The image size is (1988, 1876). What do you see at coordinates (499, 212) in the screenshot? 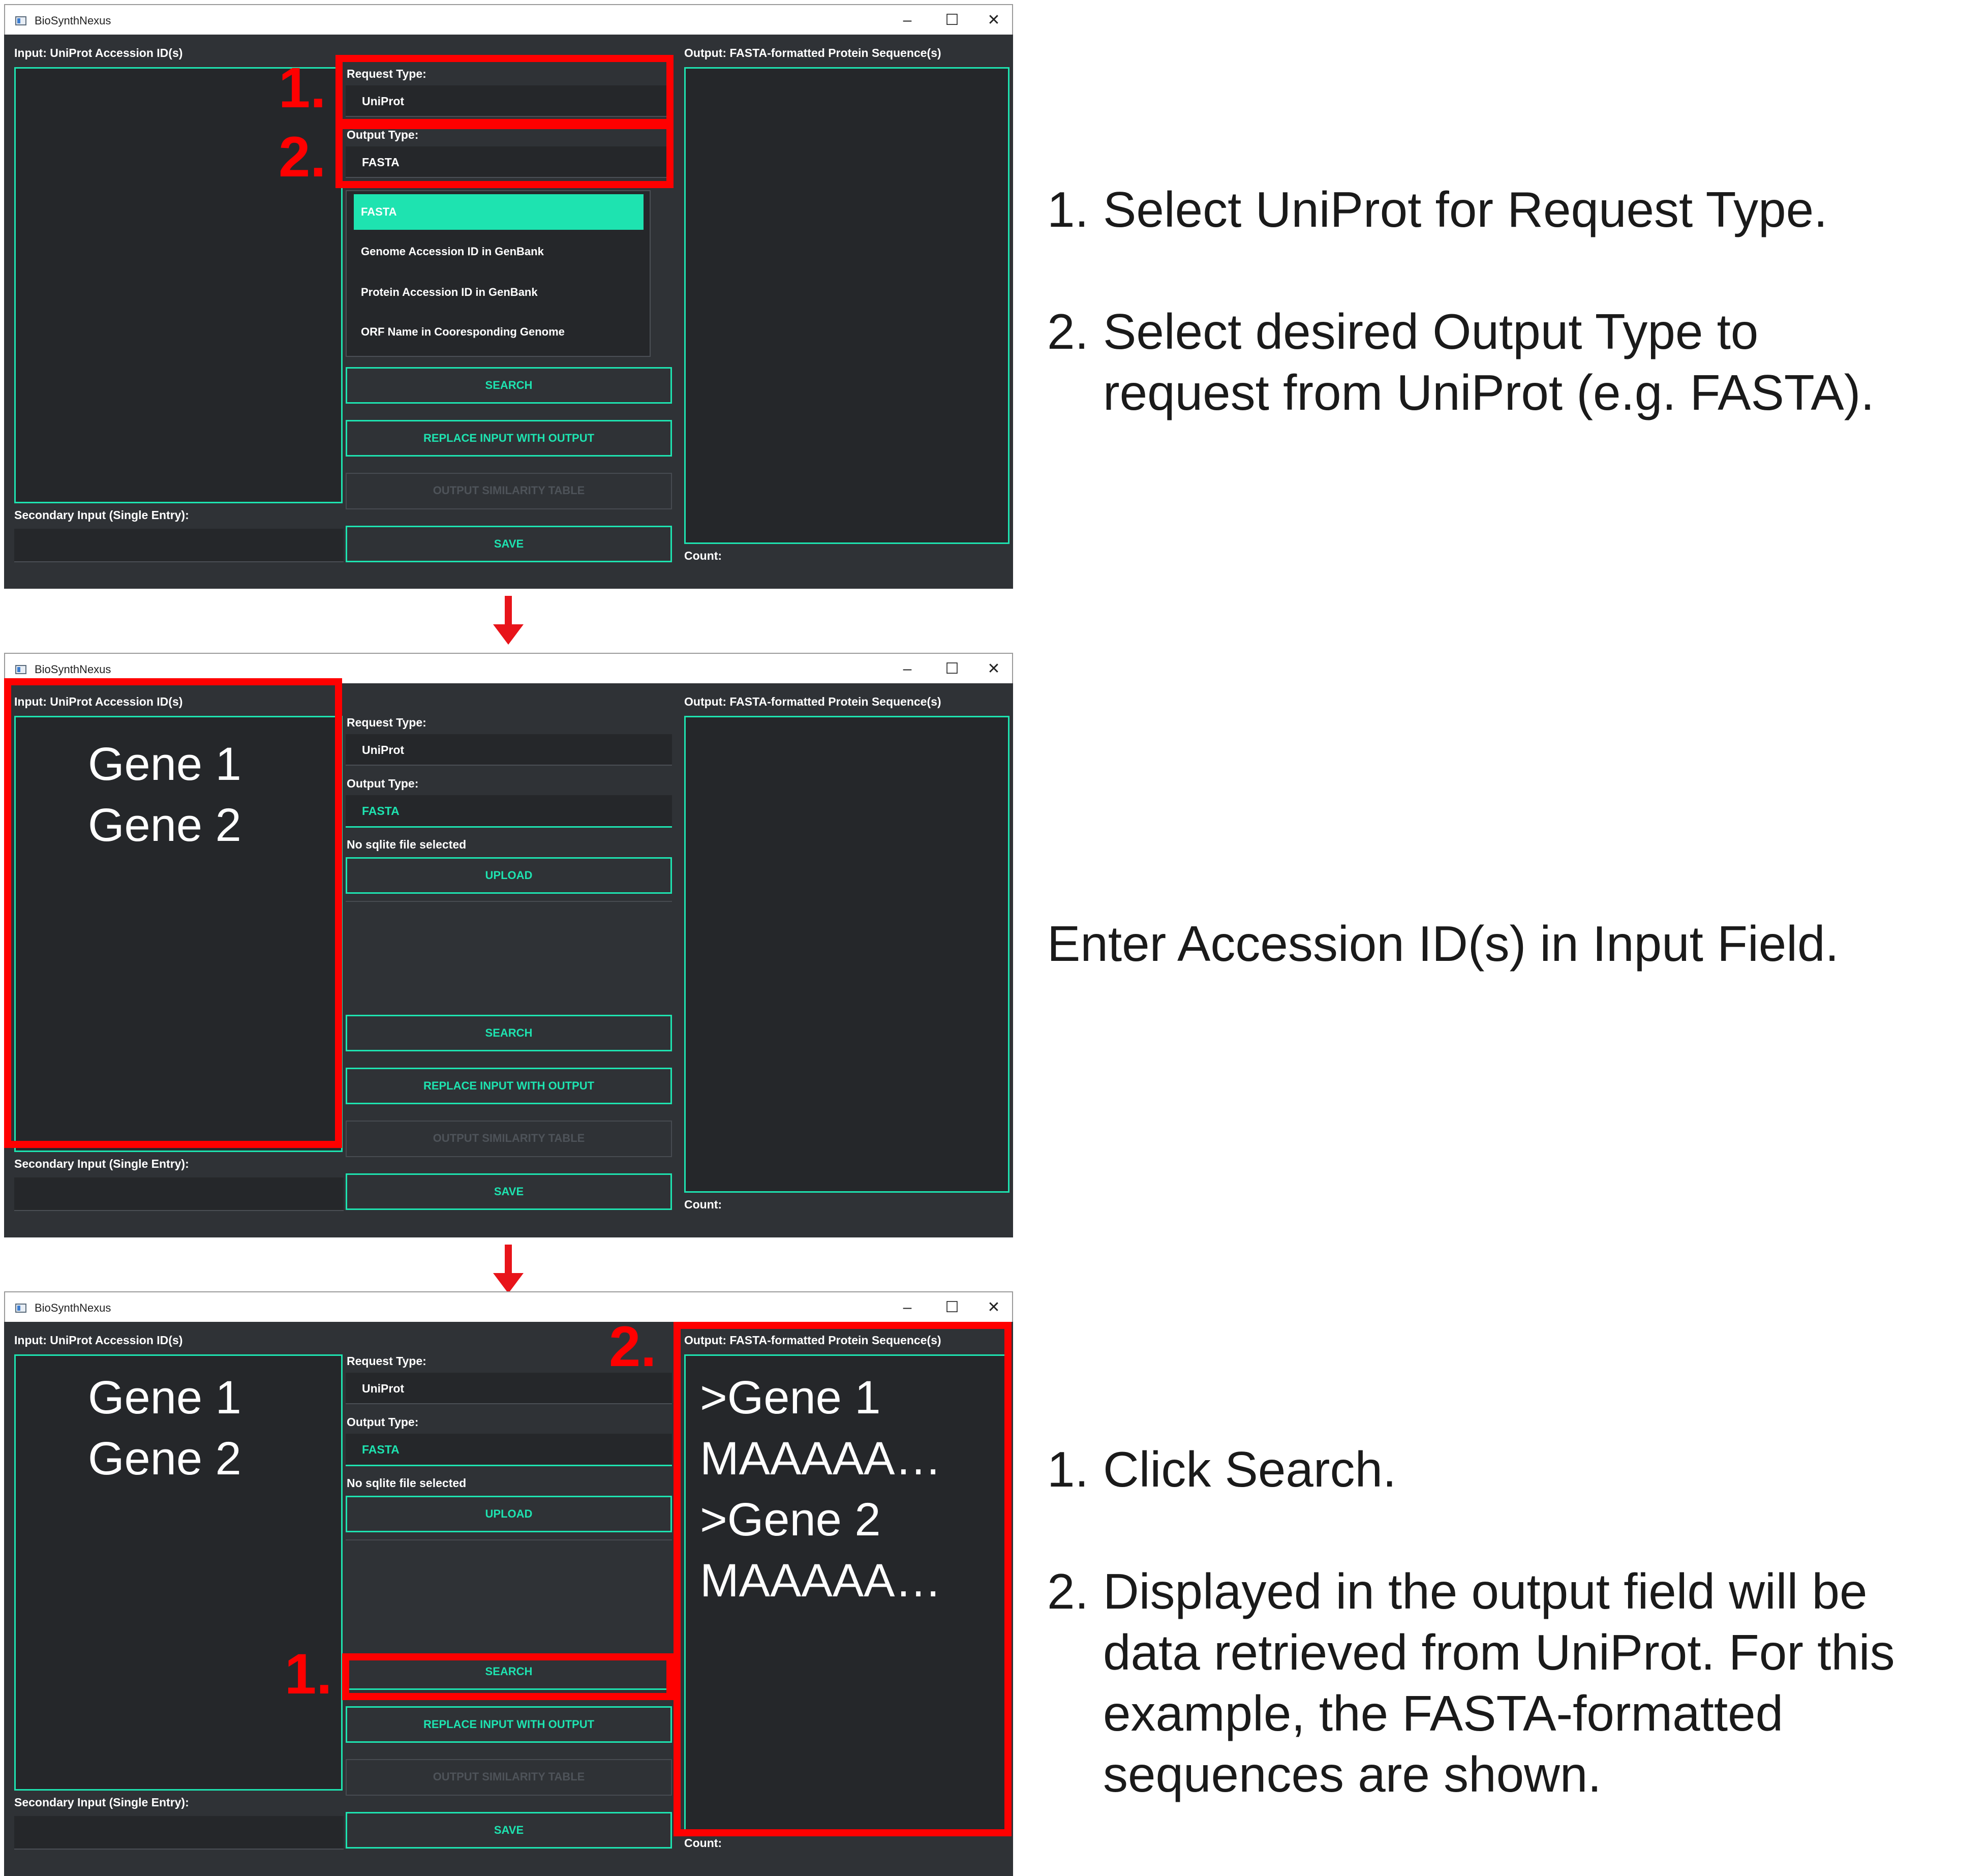
I see `dropdown-option-fasta: FASTA` at bounding box center [499, 212].